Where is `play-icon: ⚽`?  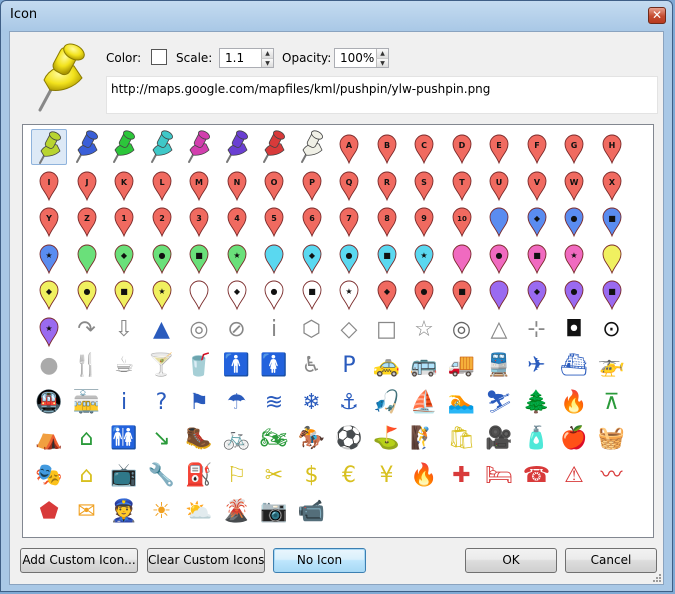
play-icon: ⚽ is located at coordinates (349, 439).